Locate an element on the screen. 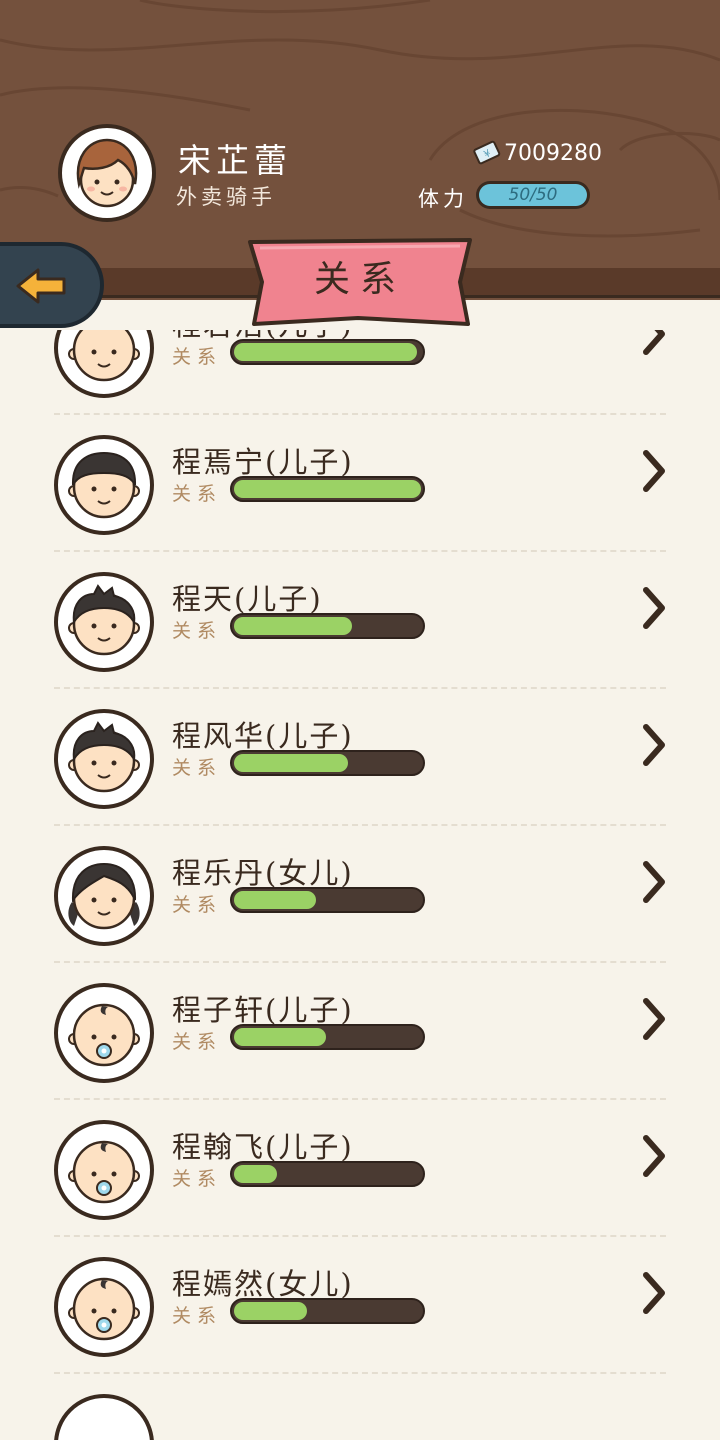 This screenshot has width=720, height=1440. woman-face-avatar-icon is located at coordinates (107, 173).